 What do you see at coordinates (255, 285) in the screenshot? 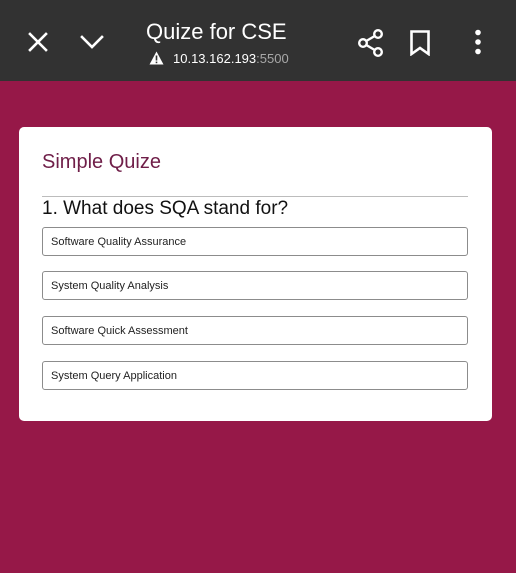
I see `answer-option-2: System Quality Analysis` at bounding box center [255, 285].